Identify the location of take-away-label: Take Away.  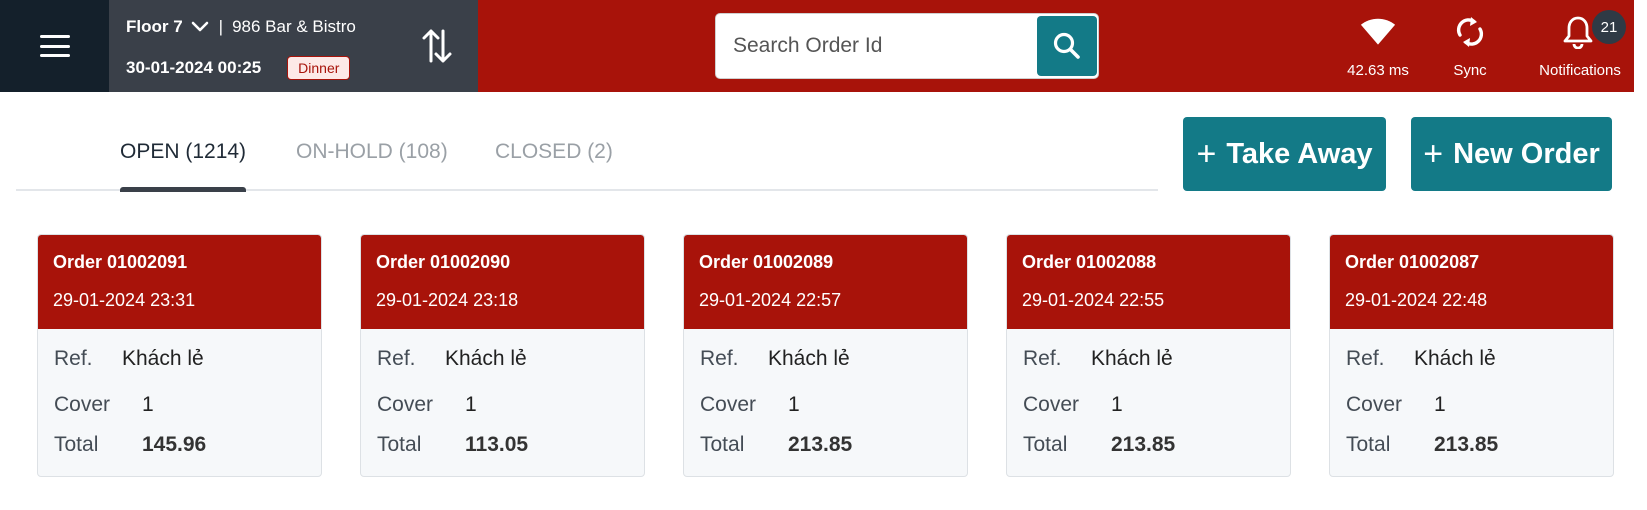
(1299, 153).